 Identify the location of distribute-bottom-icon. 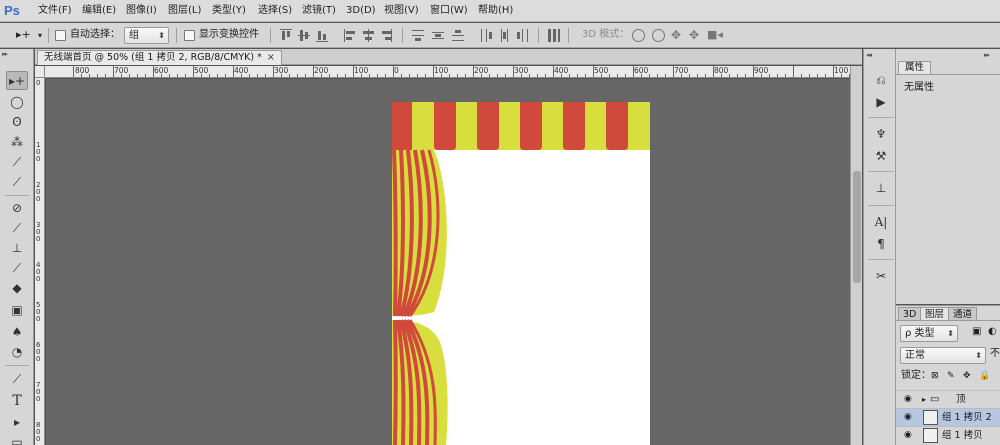
(458, 35).